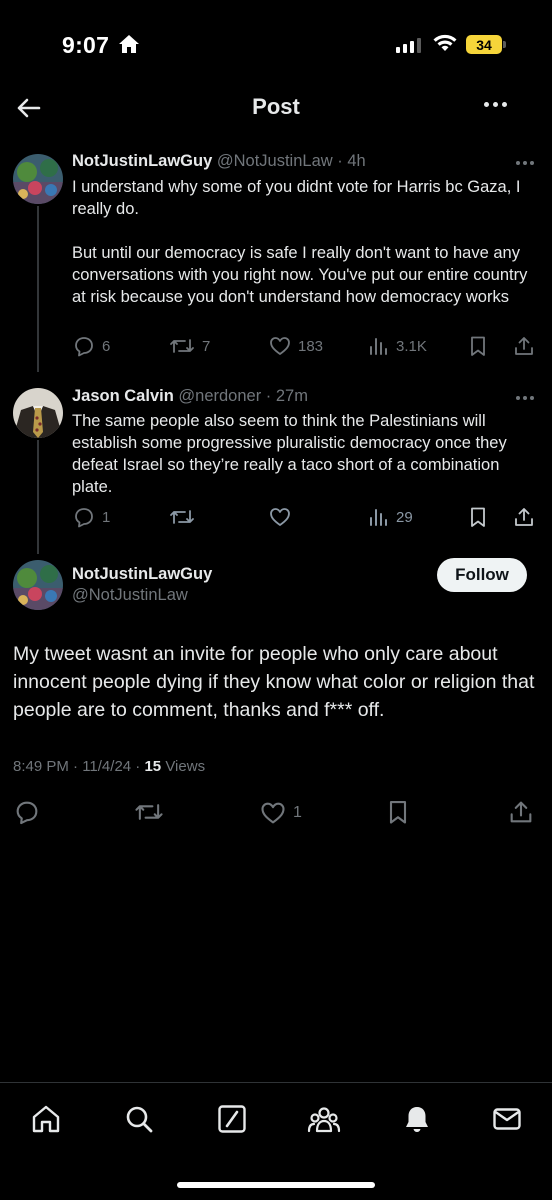 Image resolution: width=552 pixels, height=1200 pixels. I want to click on search-icon, so click(139, 1119).